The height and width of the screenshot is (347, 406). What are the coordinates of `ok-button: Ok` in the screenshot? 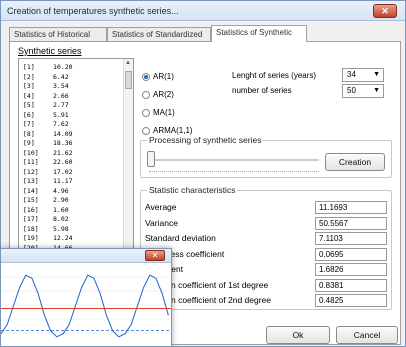 It's located at (298, 335).